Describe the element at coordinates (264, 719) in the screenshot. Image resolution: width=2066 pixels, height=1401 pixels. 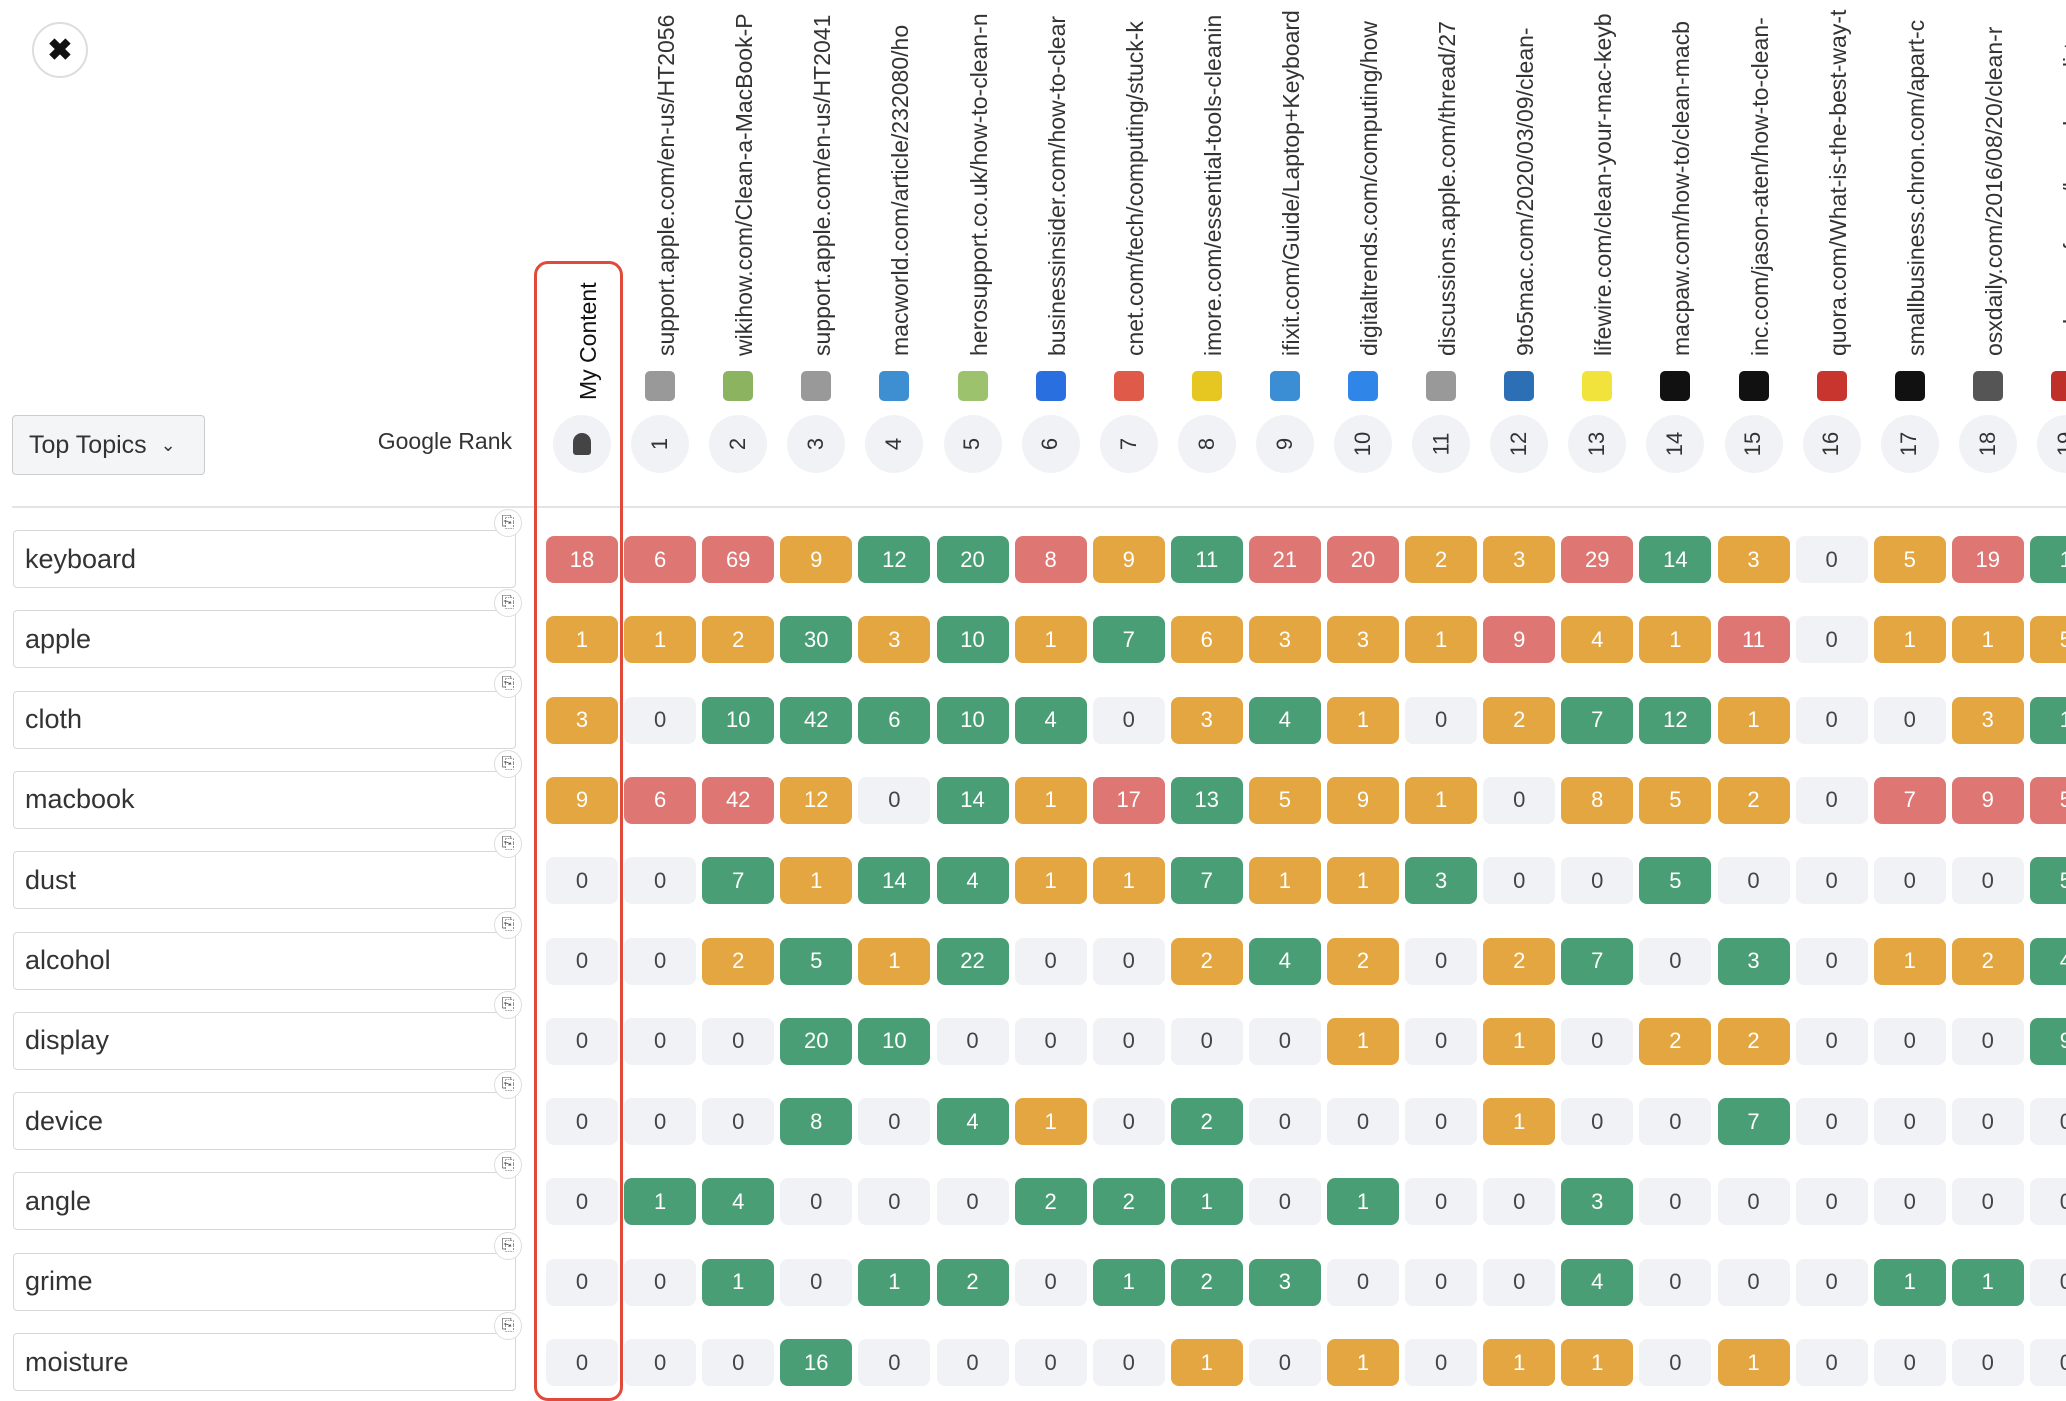
I see `topic-input: cloth` at that location.